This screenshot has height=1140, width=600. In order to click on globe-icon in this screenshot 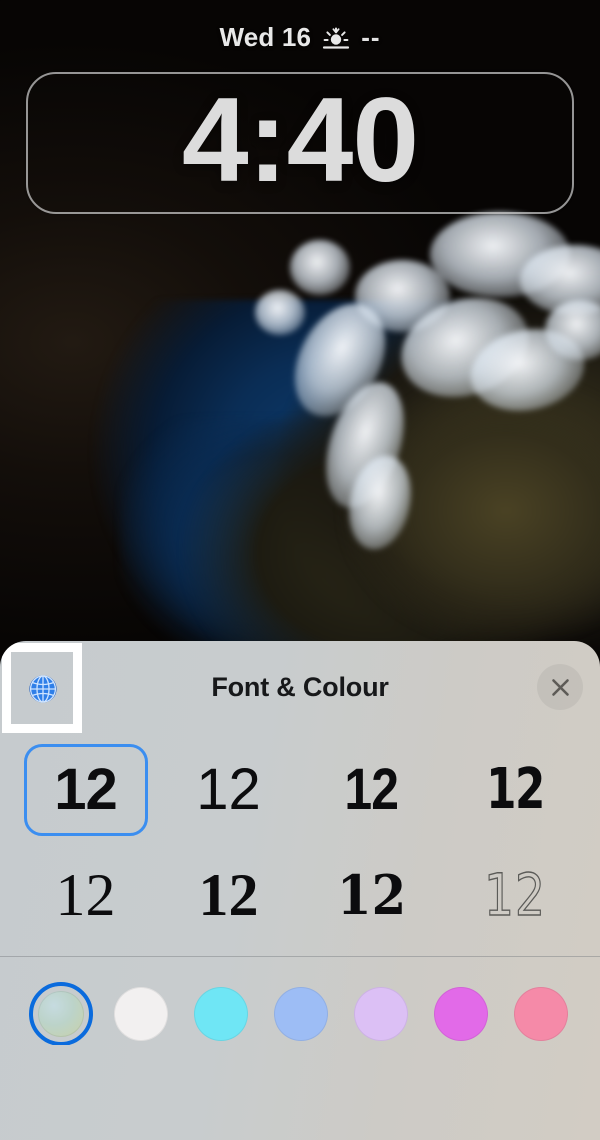, I will do `click(43, 689)`.